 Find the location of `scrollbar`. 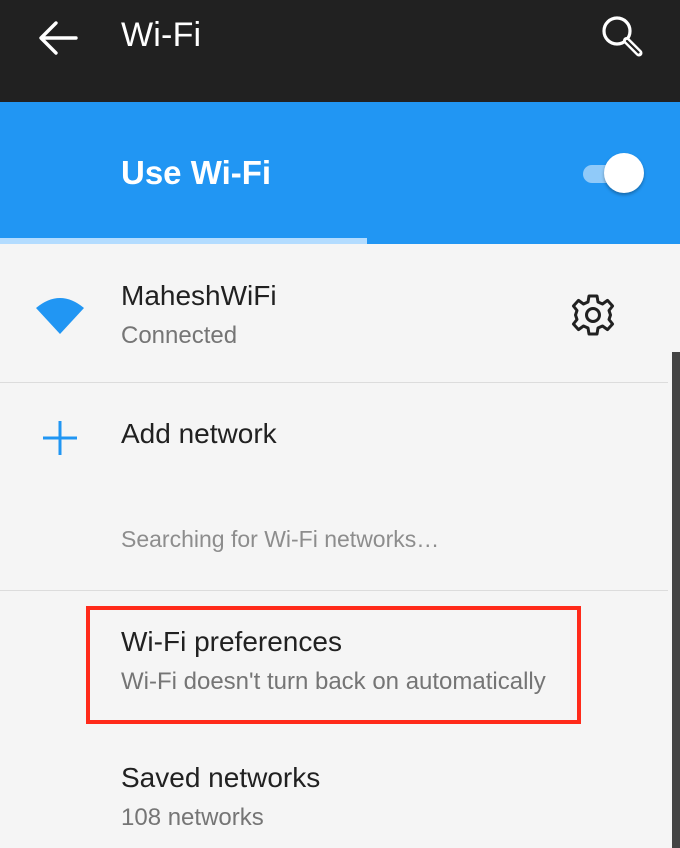

scrollbar is located at coordinates (676, 600).